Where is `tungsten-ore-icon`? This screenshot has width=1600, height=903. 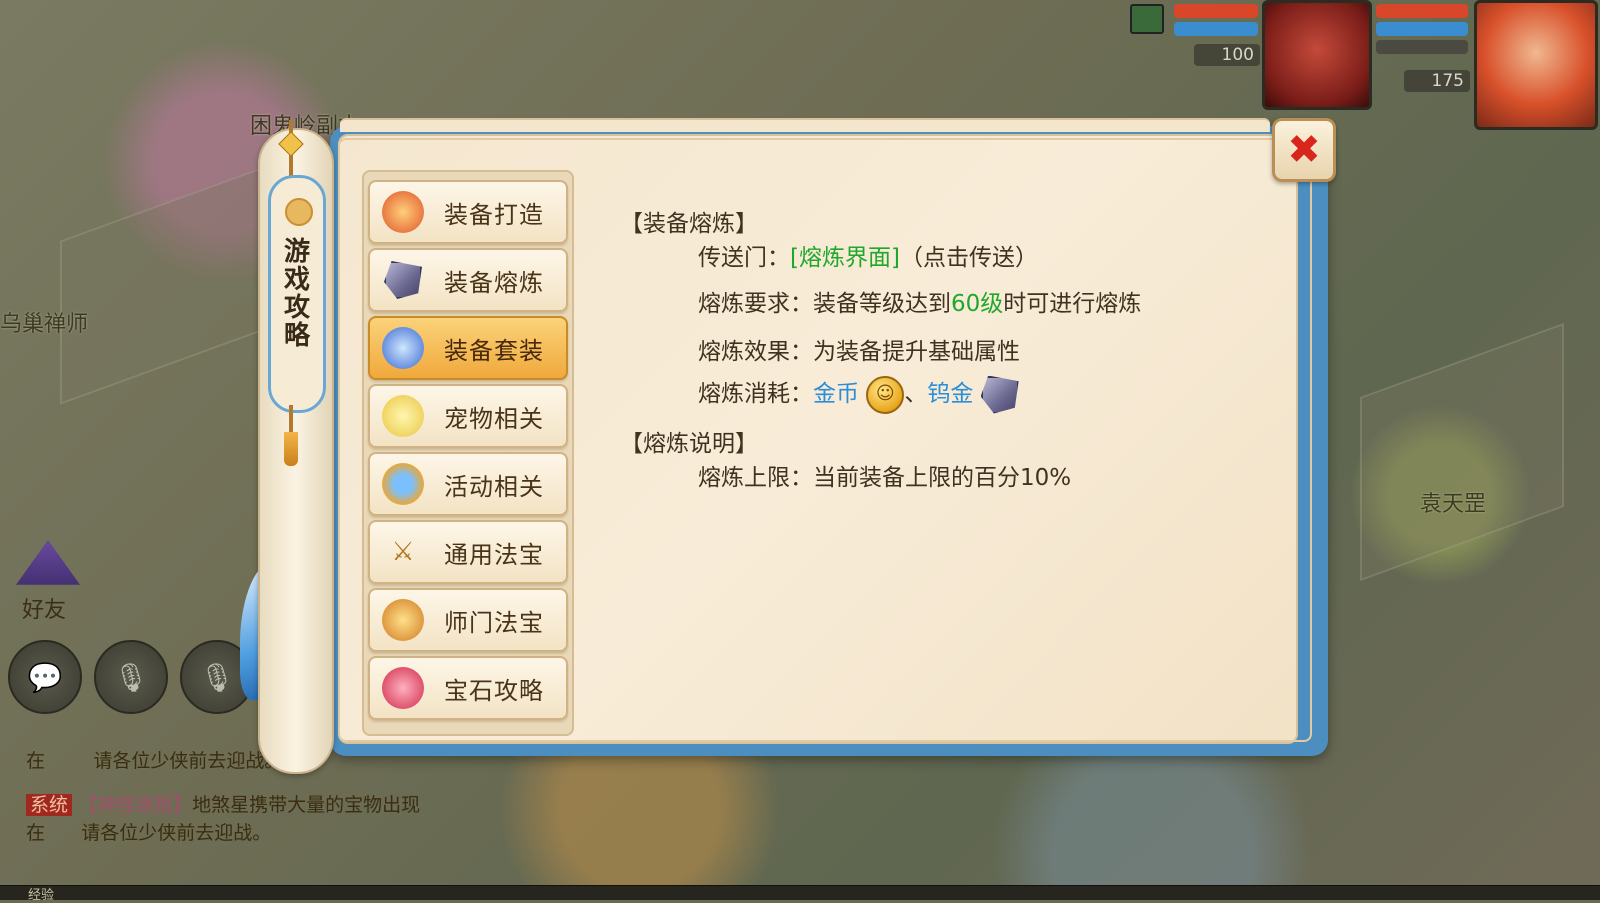
tungsten-ore-icon is located at coordinates (999, 394).